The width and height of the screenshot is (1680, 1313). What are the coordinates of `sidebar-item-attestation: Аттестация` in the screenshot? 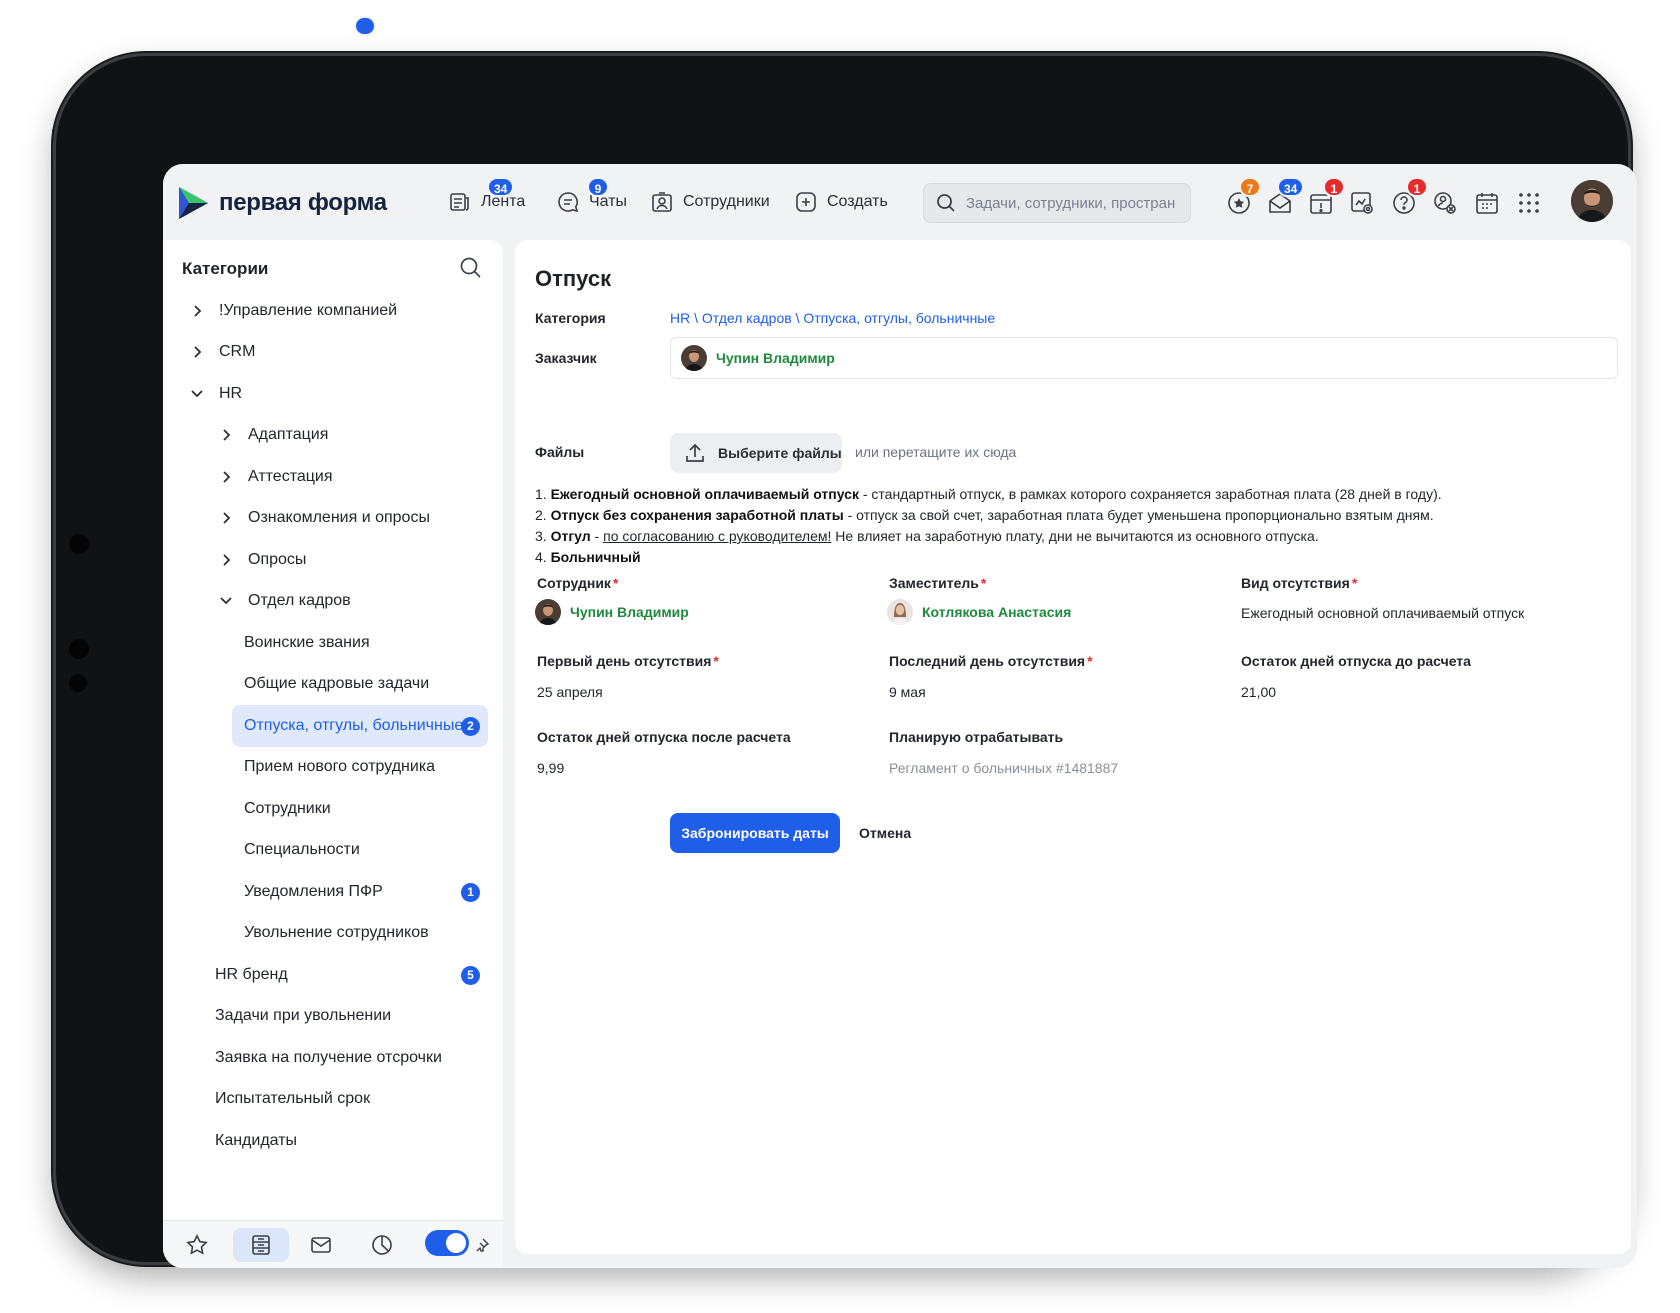 It's located at (353, 477).